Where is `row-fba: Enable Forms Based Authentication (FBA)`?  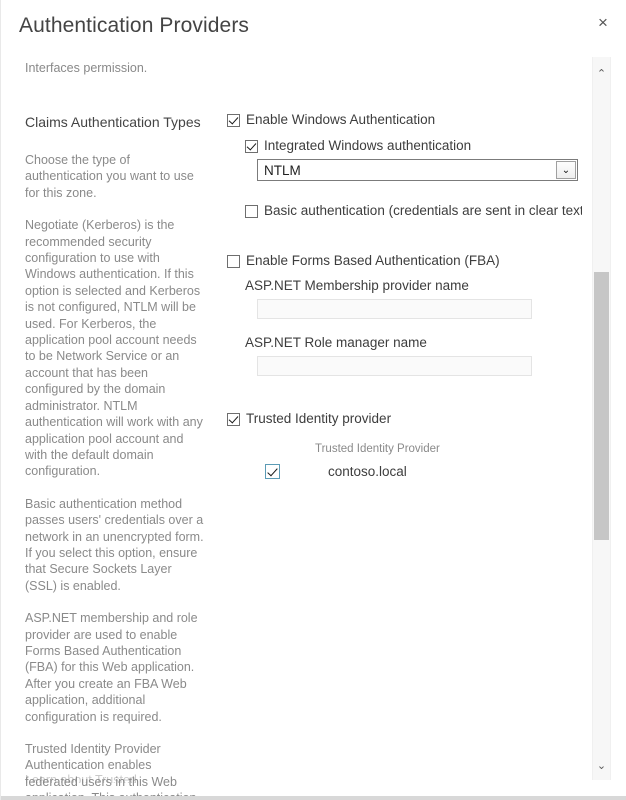
row-fba: Enable Forms Based Authentication (FBA) is located at coordinates (404, 261).